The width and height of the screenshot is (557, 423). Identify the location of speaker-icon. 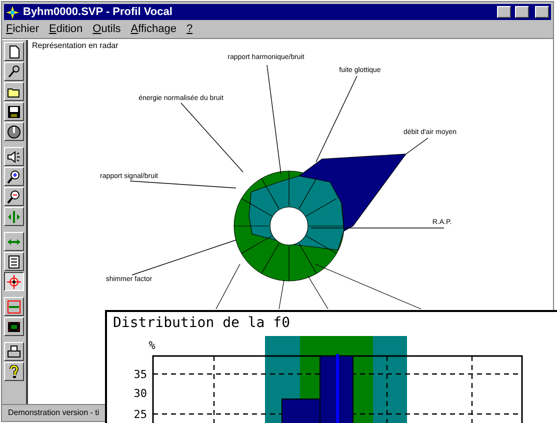
(14, 157).